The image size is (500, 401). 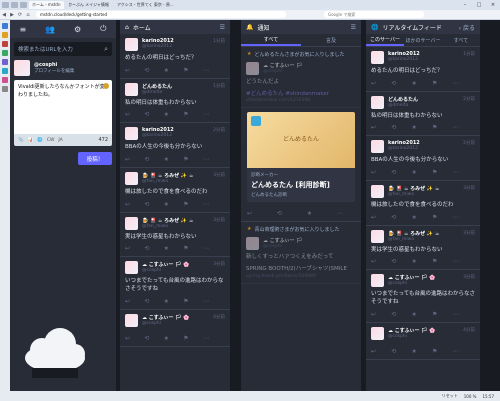 I want to click on back-icon: ◀, so click(x=4, y=15).